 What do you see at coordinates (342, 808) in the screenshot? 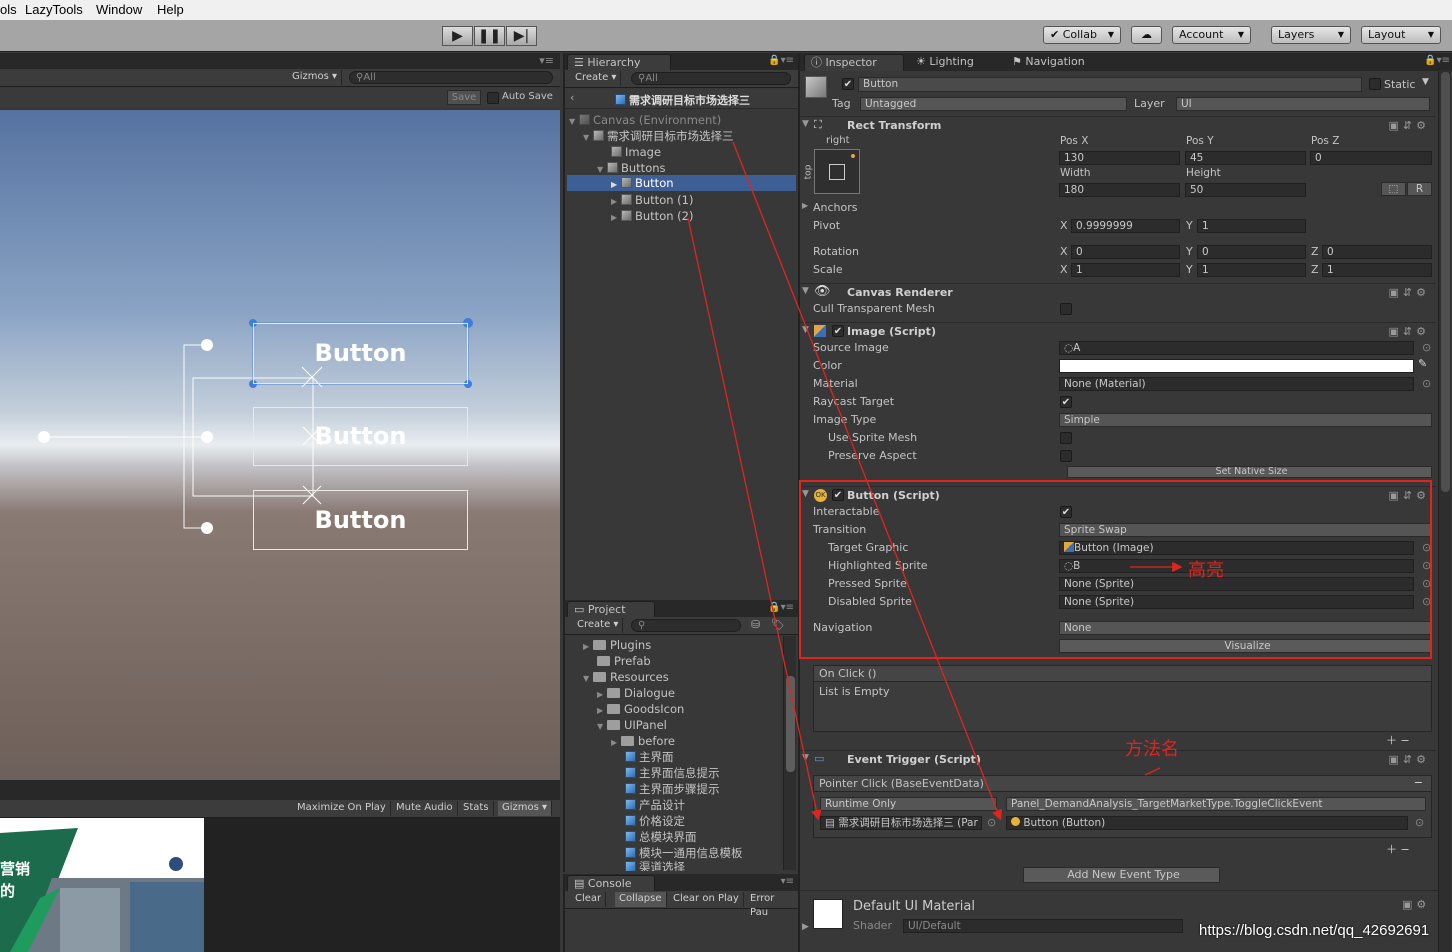
I see `maximize-on-play-toggle: Maximize On Play` at bounding box center [342, 808].